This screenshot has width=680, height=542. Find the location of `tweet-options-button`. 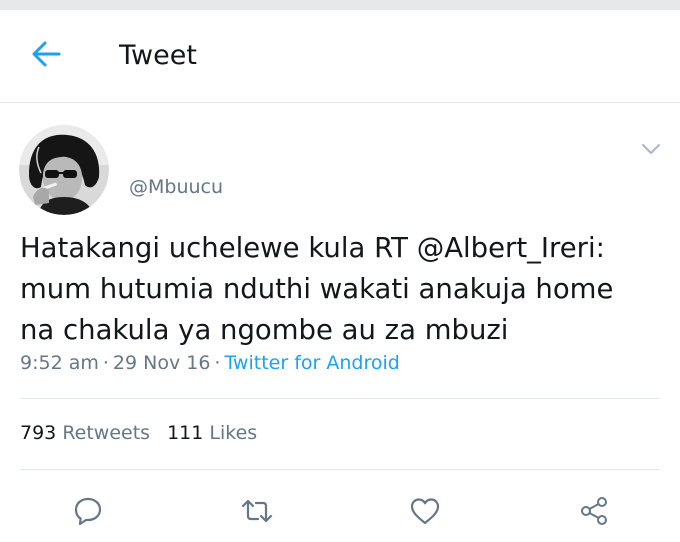

tweet-options-button is located at coordinates (651, 149).